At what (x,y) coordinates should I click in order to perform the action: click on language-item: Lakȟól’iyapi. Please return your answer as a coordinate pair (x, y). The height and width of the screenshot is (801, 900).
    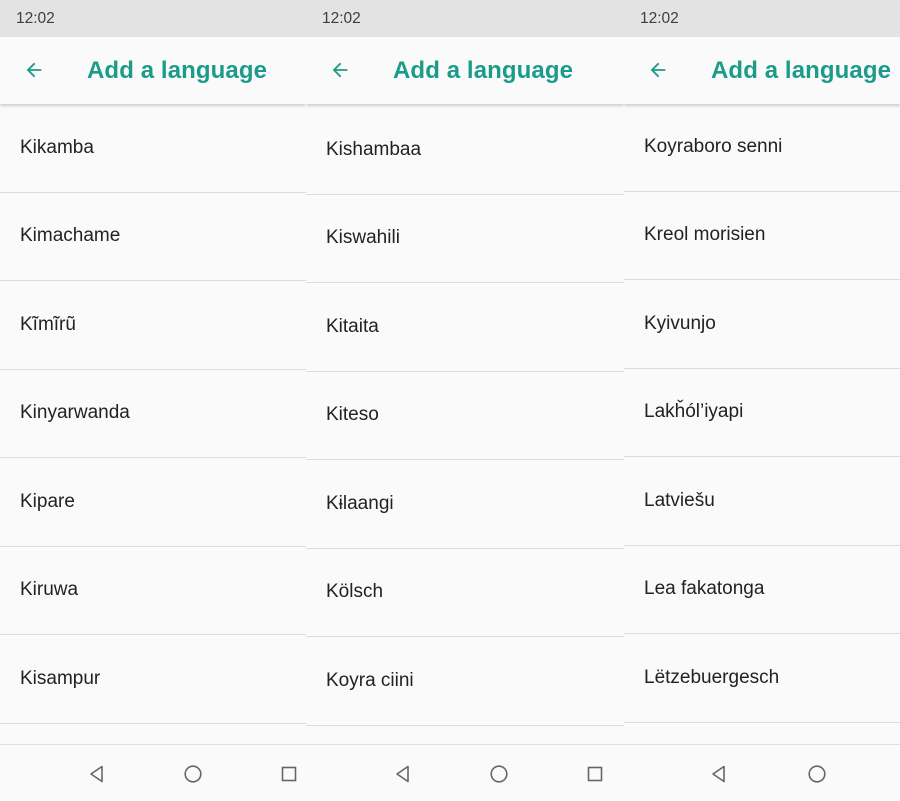
    Looking at the image, I should click on (762, 412).